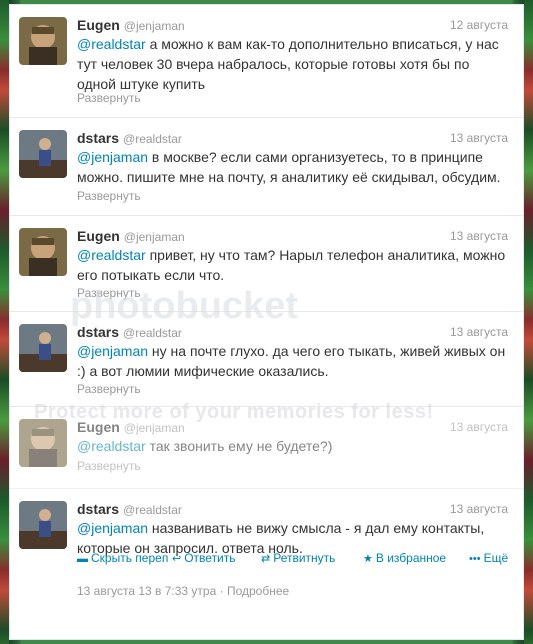 The height and width of the screenshot is (644, 533). I want to click on retweet-icon: ⇄, so click(266, 559).